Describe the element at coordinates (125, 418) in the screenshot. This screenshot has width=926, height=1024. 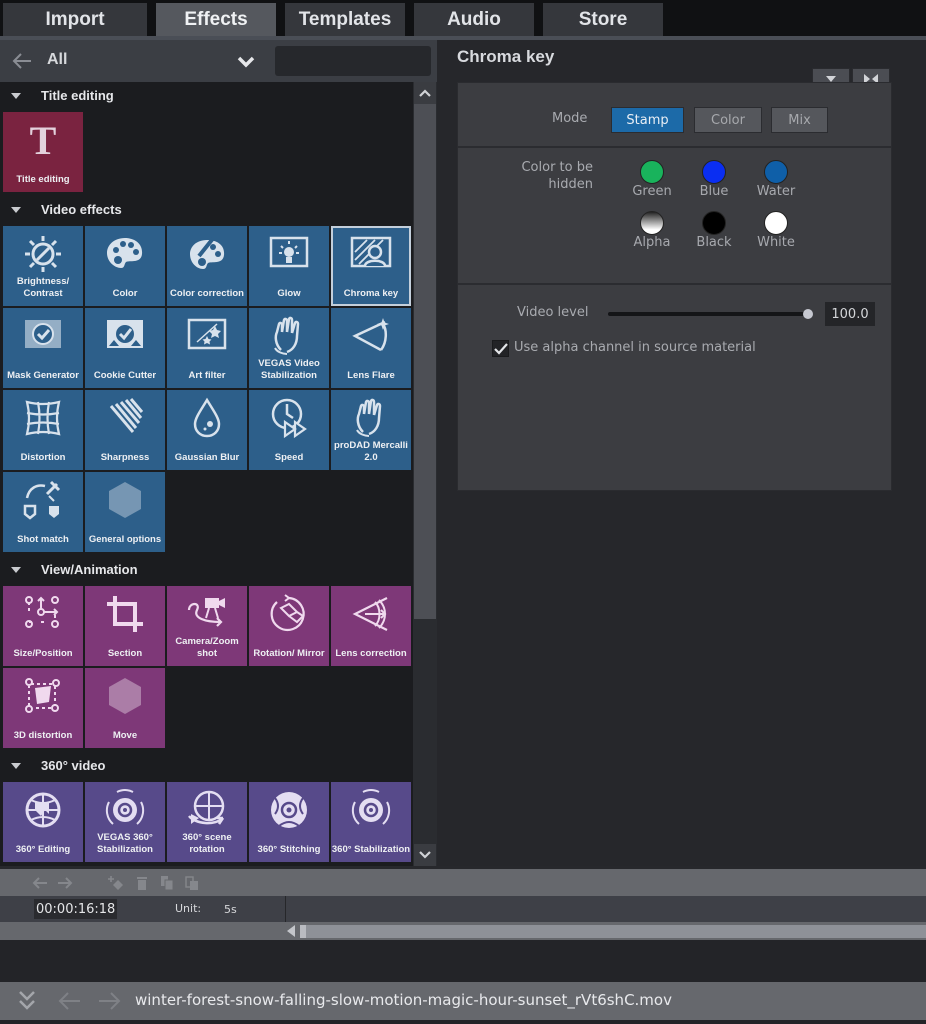
I see `sharpness-icon` at that location.